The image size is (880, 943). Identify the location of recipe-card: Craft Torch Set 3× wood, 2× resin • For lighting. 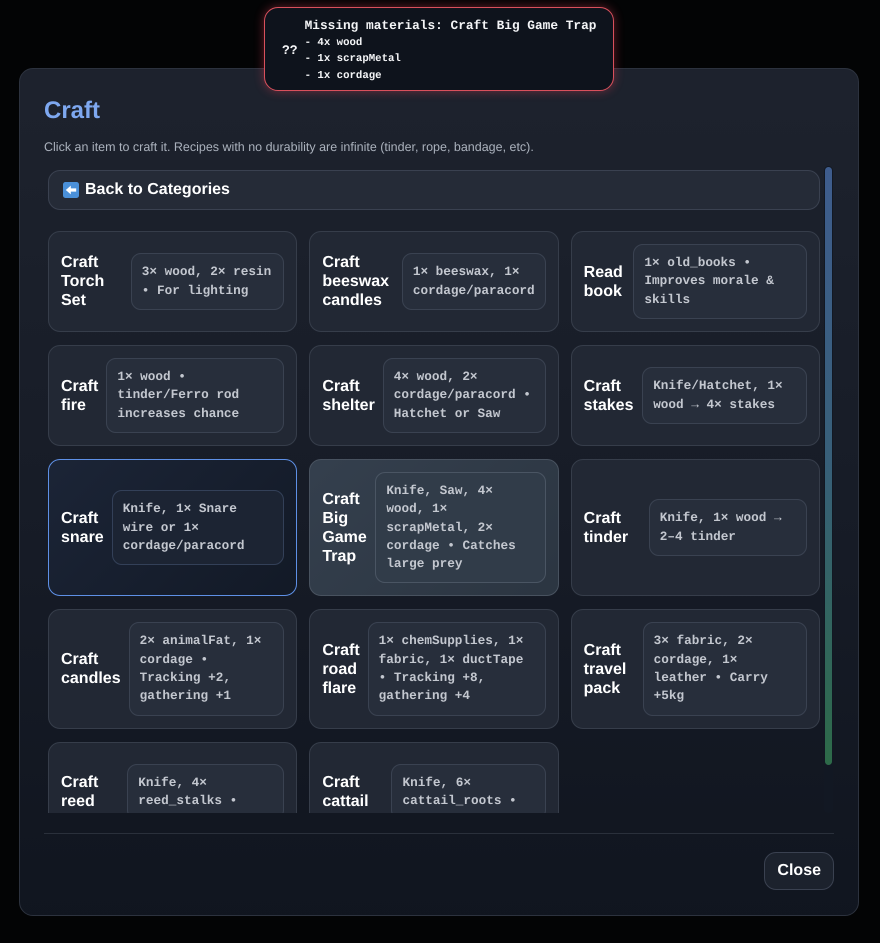
(173, 281).